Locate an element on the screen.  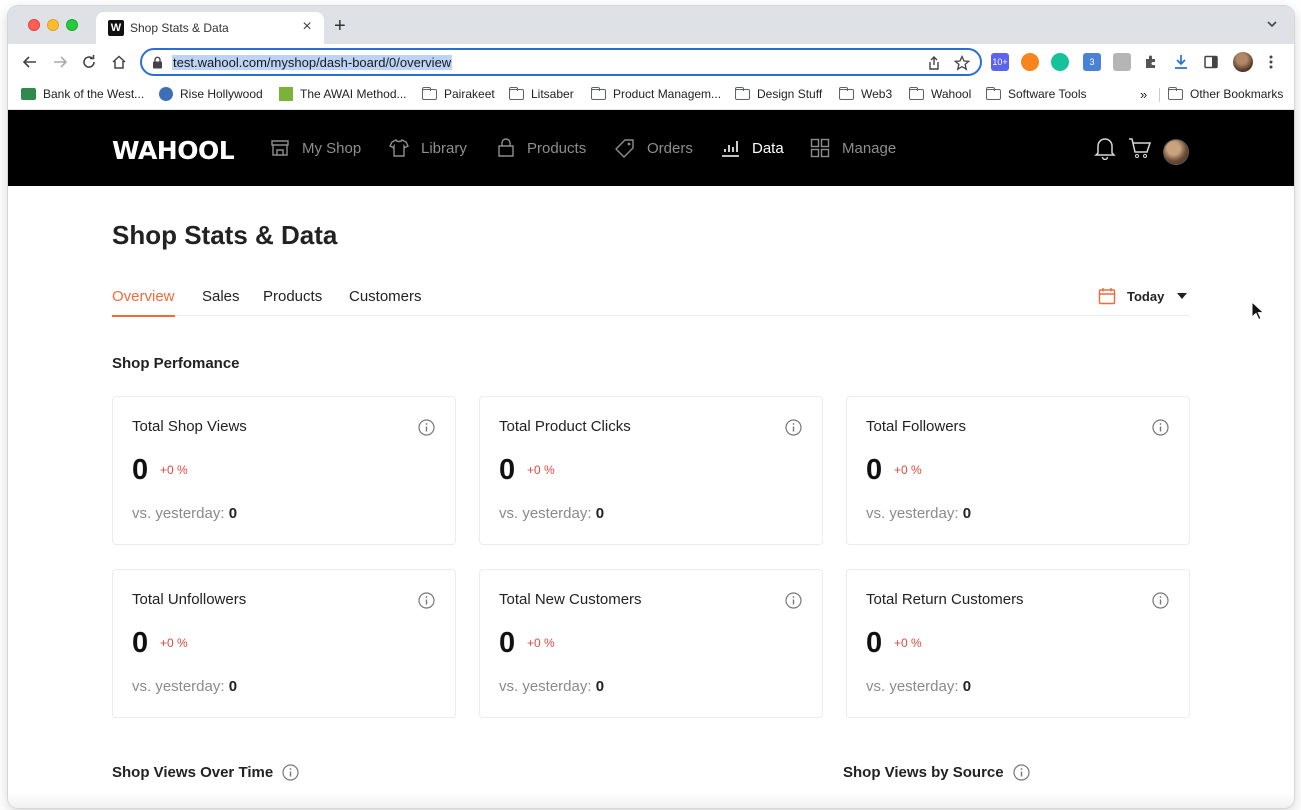
nav-my-shop: My Shop is located at coordinates (315, 148).